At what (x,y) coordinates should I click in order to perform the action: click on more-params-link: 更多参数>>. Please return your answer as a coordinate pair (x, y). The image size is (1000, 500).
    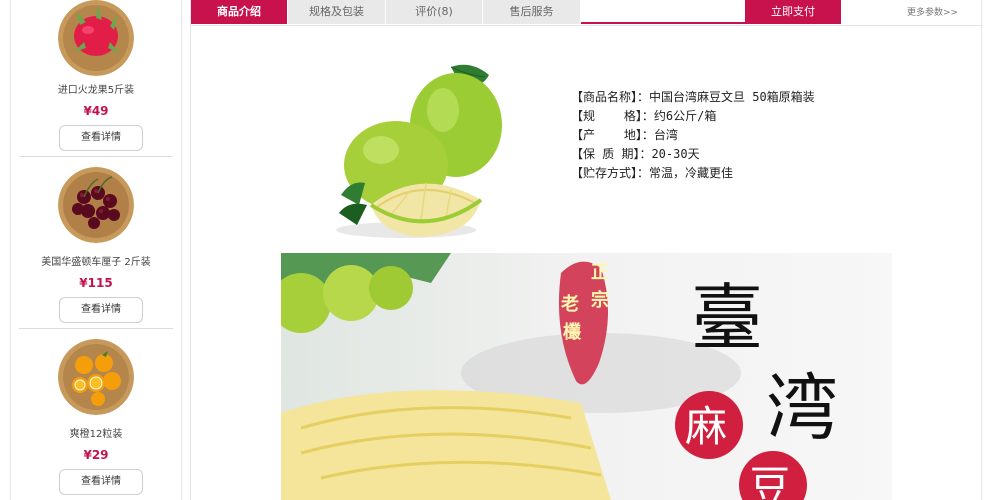
    Looking at the image, I should click on (932, 11).